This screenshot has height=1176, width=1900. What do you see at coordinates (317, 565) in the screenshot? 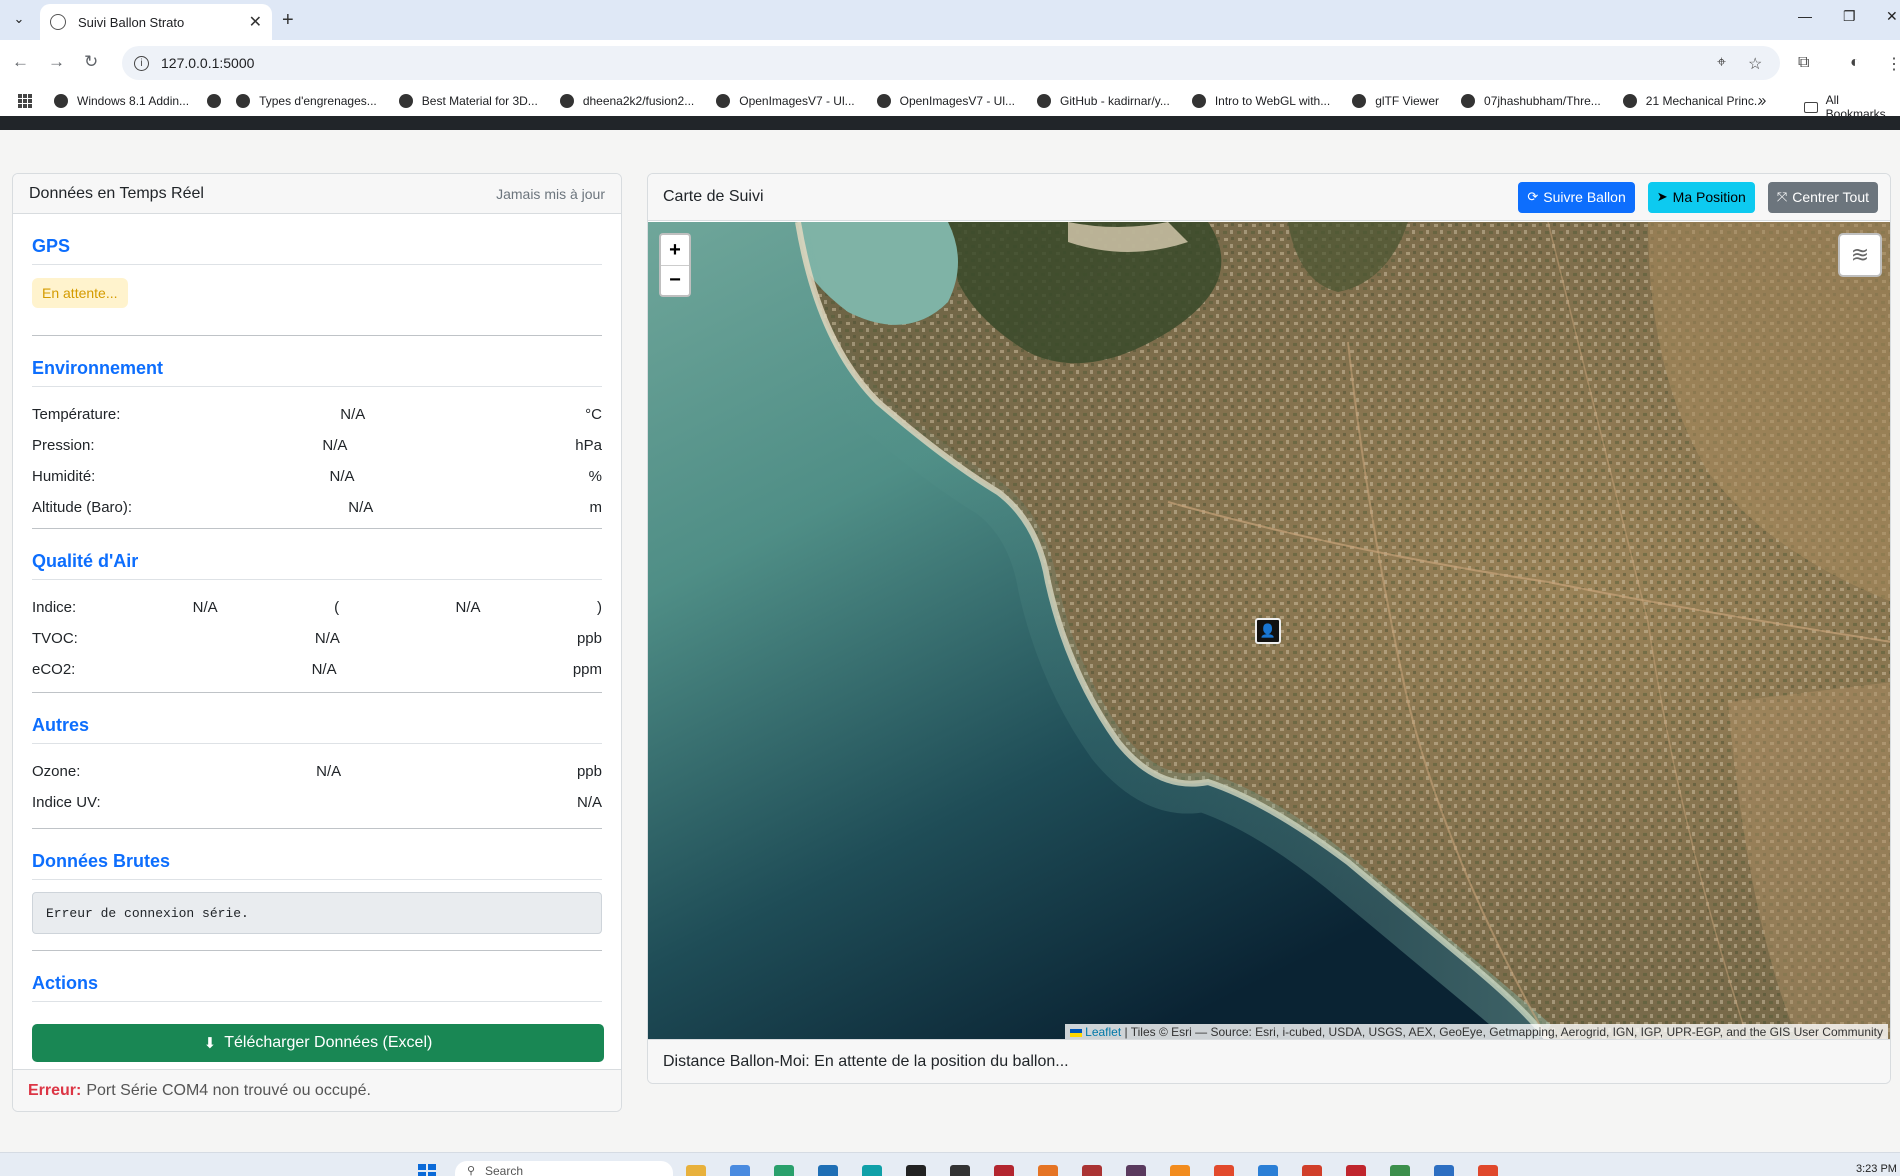
I see `air-quality-section-title: Qualité d'Air` at bounding box center [317, 565].